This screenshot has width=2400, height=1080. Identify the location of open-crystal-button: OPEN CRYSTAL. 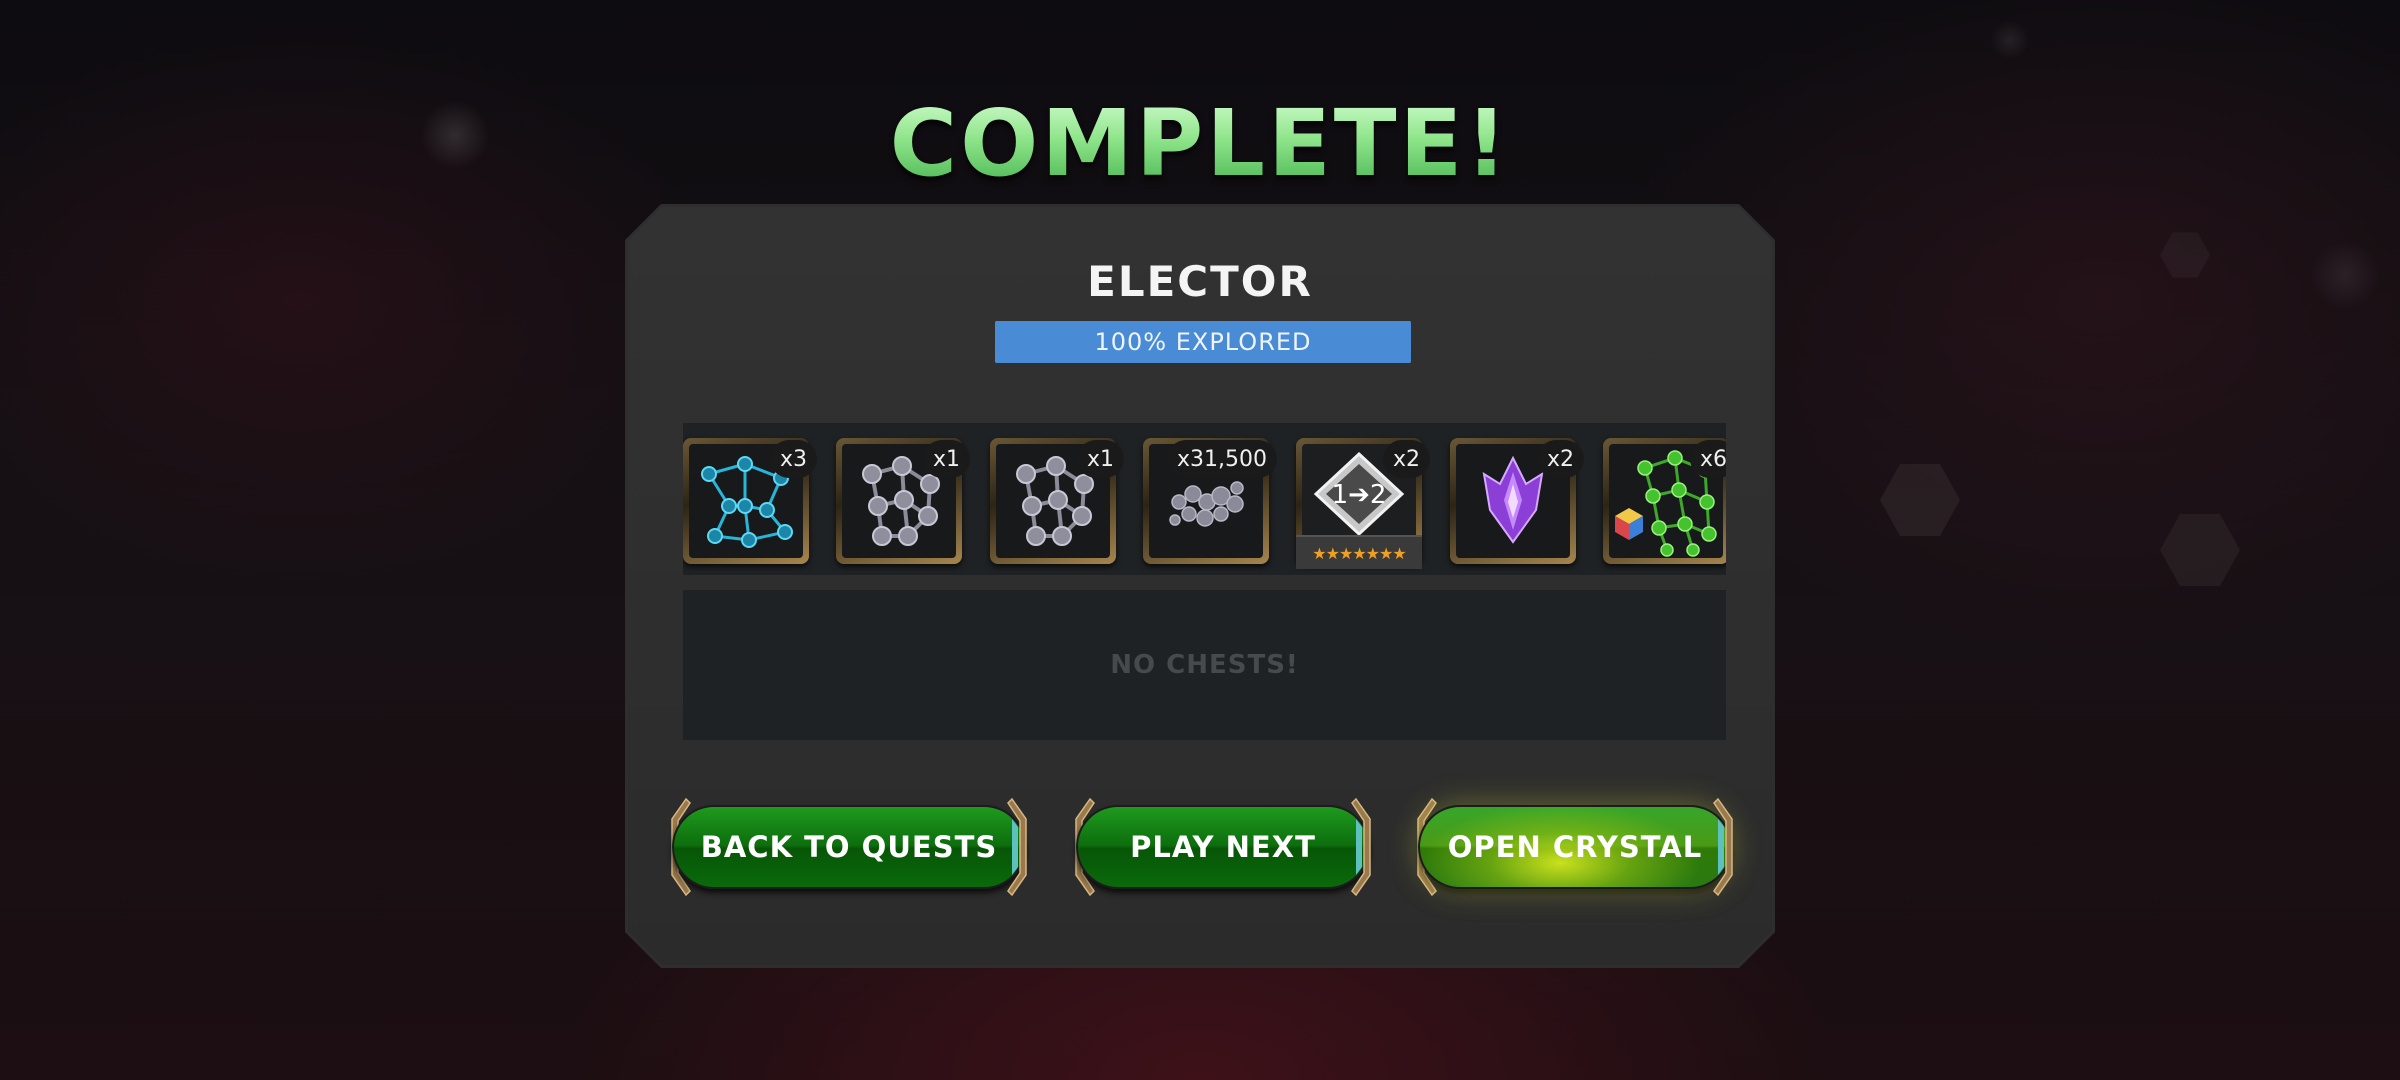
(1575, 847).